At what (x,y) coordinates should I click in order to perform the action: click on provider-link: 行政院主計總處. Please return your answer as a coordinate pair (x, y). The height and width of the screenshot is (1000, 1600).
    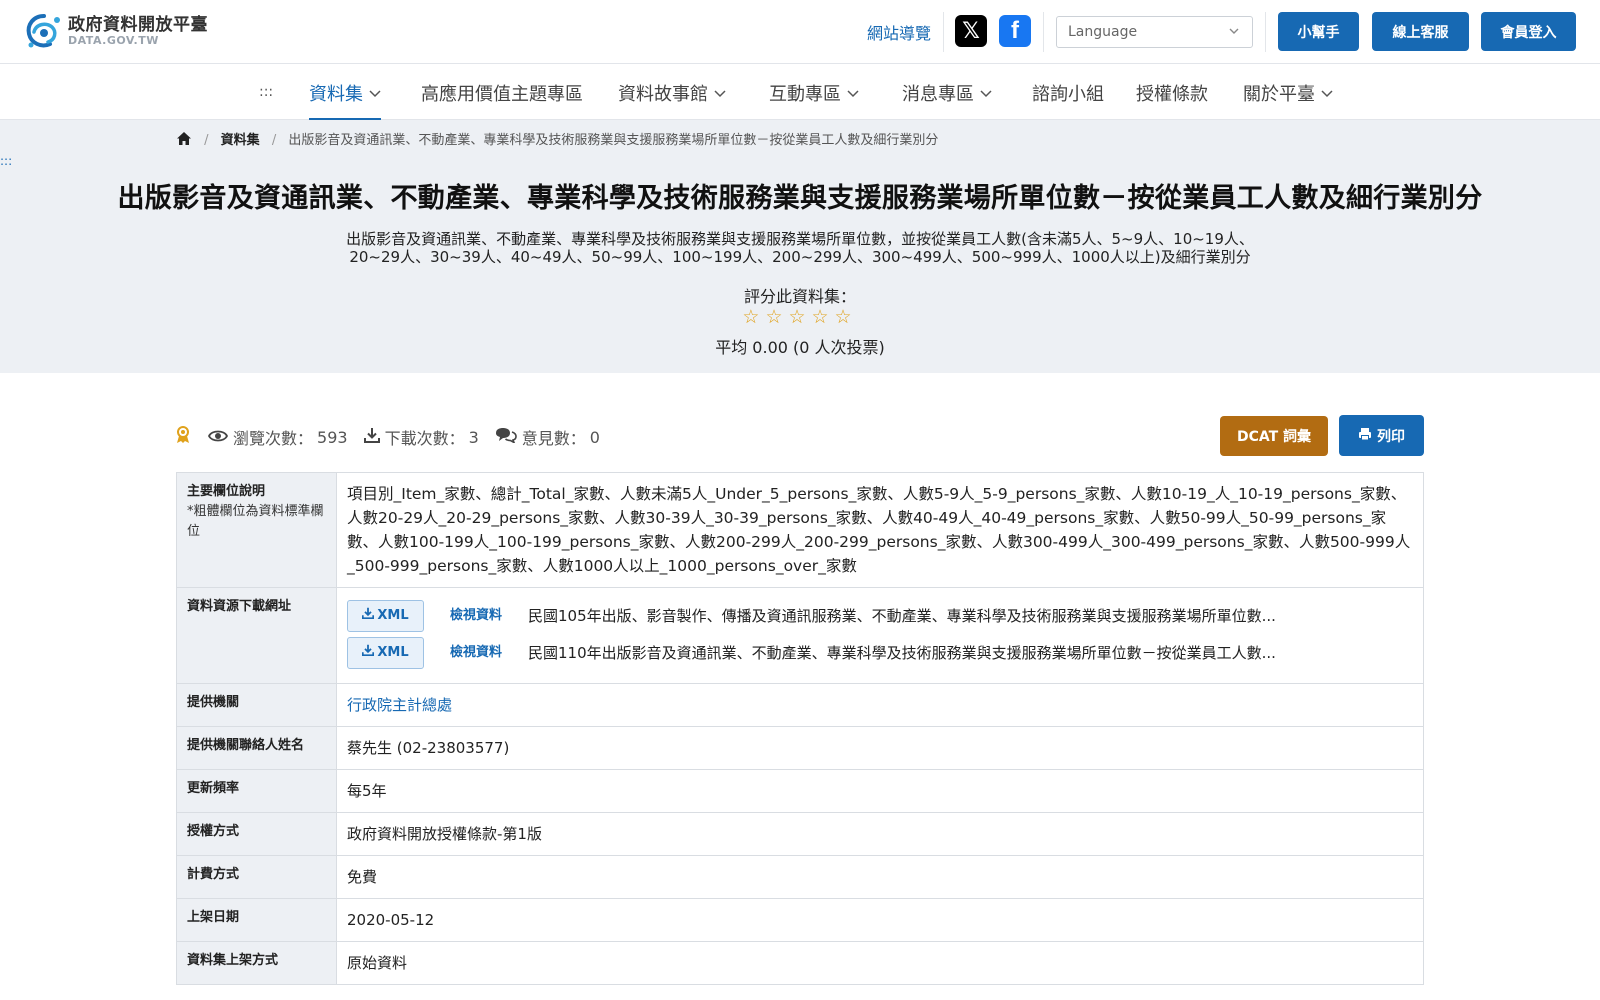
    Looking at the image, I should click on (399, 705).